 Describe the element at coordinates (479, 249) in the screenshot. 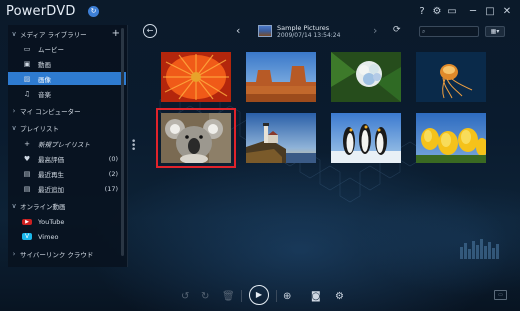

I see `audio-spectrum-decoration` at that location.